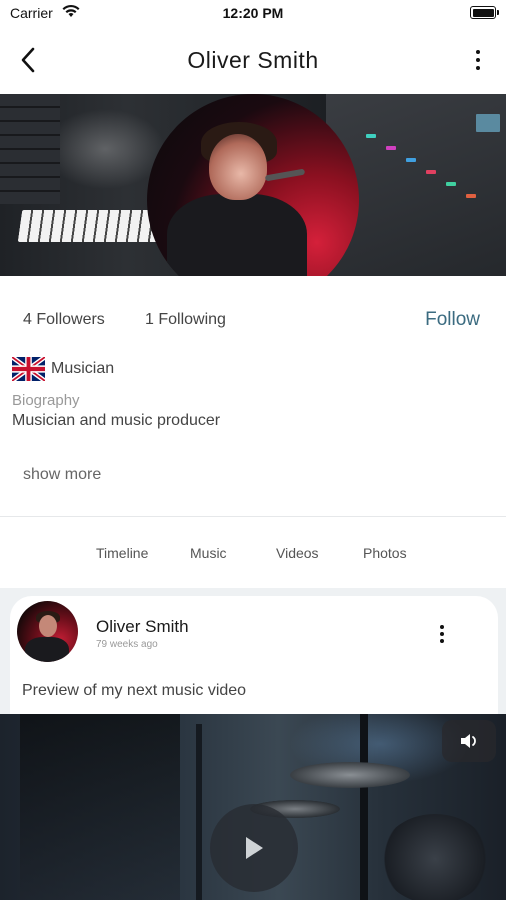 The width and height of the screenshot is (506, 900). I want to click on divider, so click(253, 516).